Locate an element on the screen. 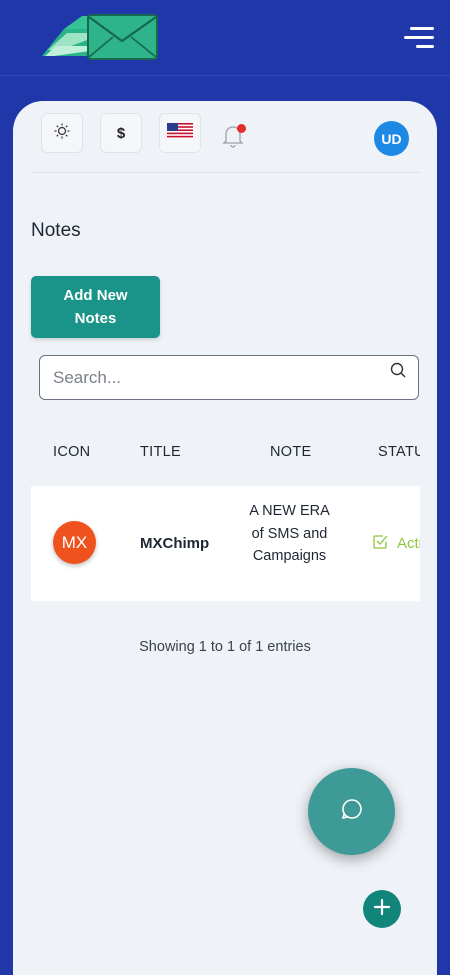  chat-bubble-icon is located at coordinates (352, 811).